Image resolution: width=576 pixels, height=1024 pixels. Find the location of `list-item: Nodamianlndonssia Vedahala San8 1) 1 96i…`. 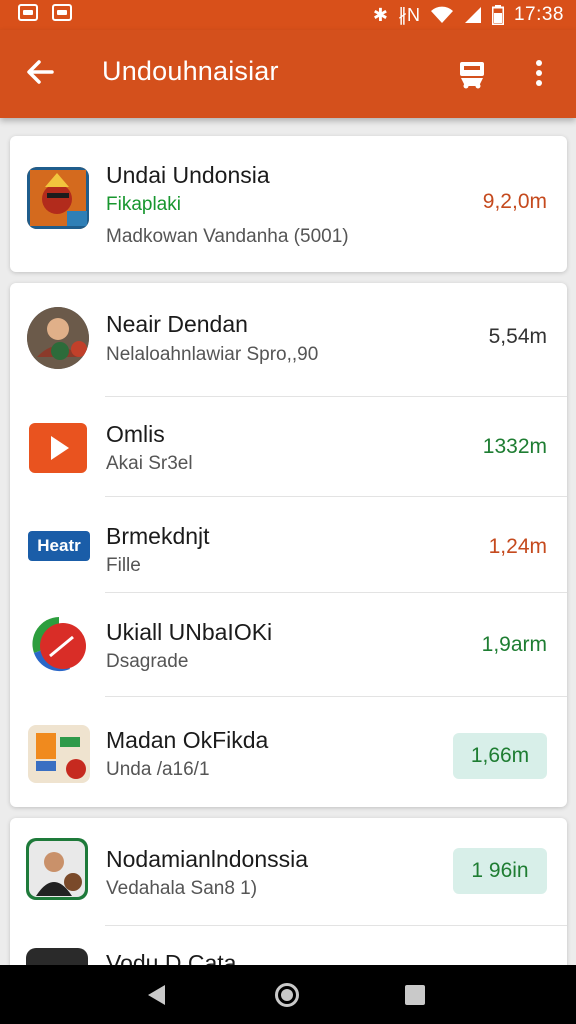

list-item: Nodamianlndonssia Vedahala San8 1) 1 96i… is located at coordinates (288, 872).